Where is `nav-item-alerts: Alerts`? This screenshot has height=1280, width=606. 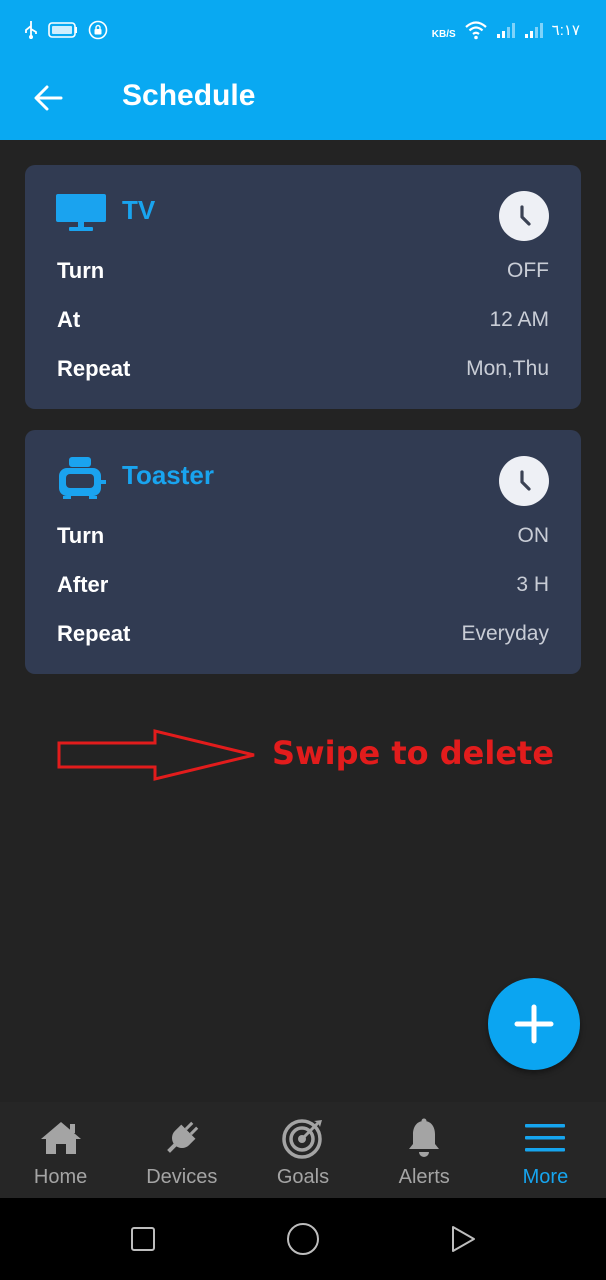 nav-item-alerts: Alerts is located at coordinates (424, 1150).